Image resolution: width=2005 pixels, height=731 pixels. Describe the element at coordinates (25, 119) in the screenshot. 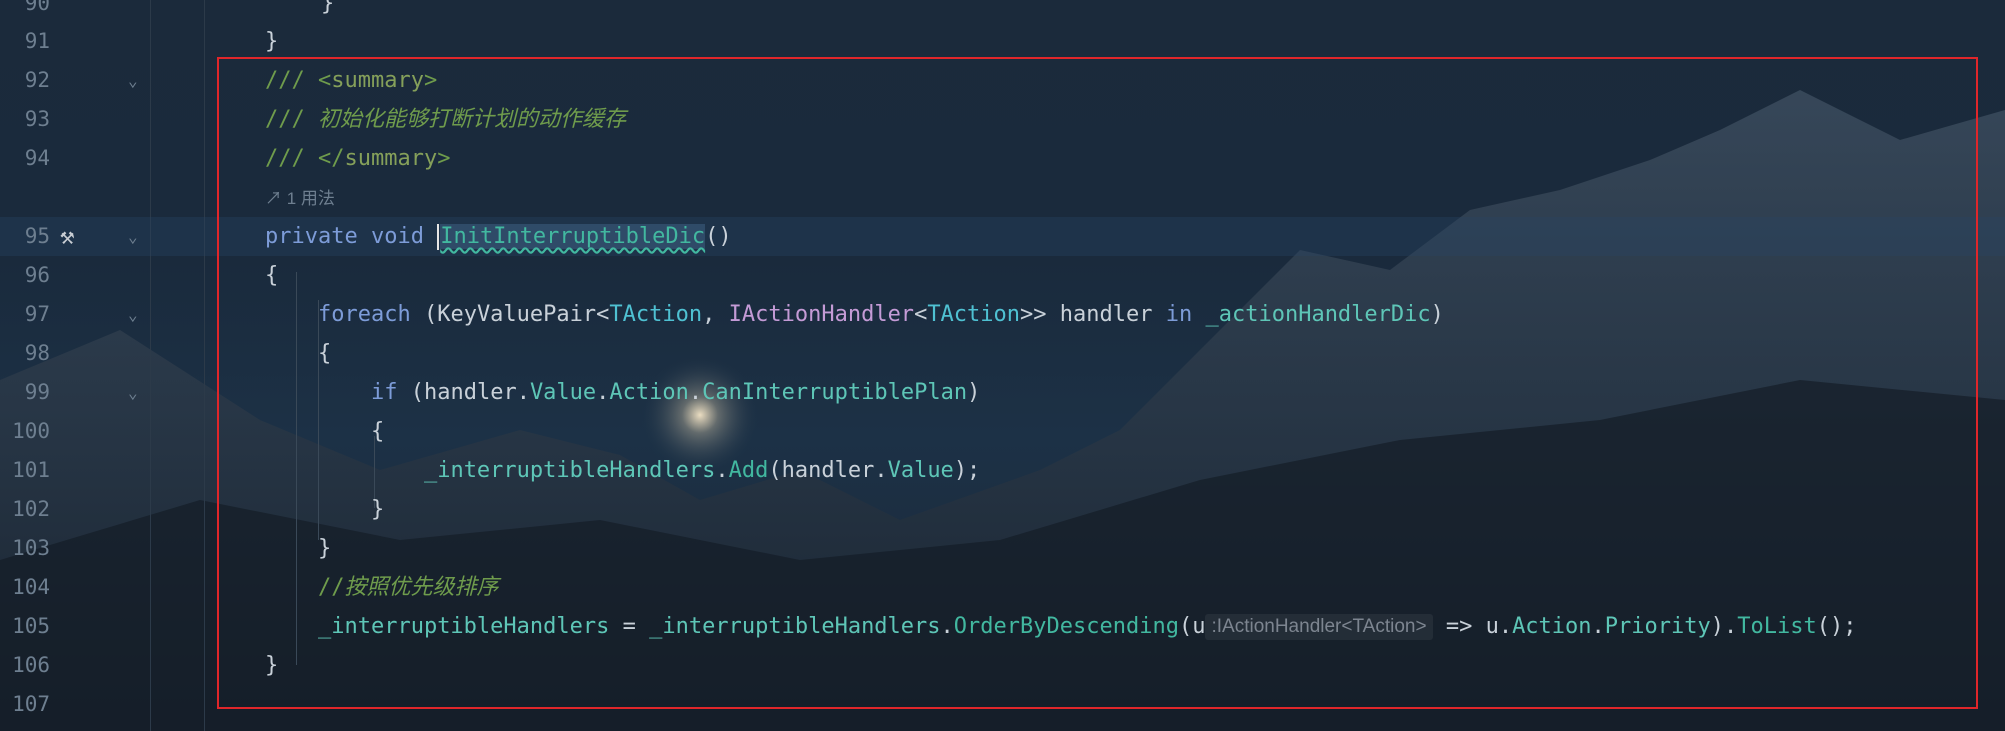

I see `line-number: 93` at that location.